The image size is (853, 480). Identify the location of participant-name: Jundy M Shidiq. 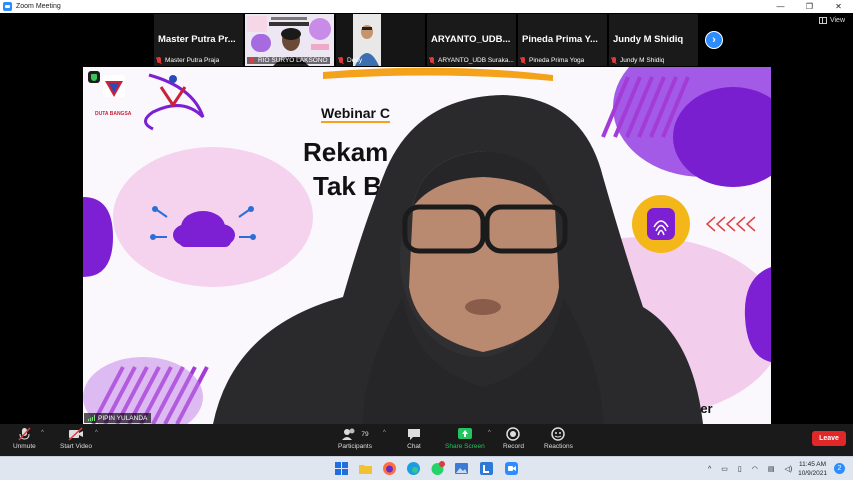
(642, 60).